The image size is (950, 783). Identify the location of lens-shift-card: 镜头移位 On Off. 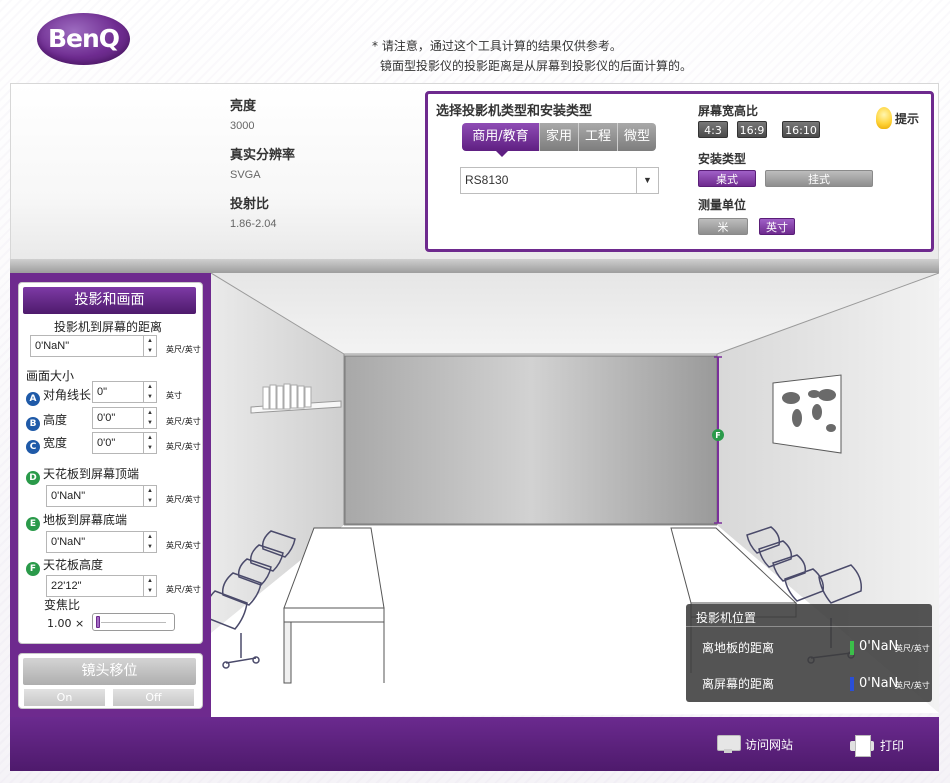
(110, 681).